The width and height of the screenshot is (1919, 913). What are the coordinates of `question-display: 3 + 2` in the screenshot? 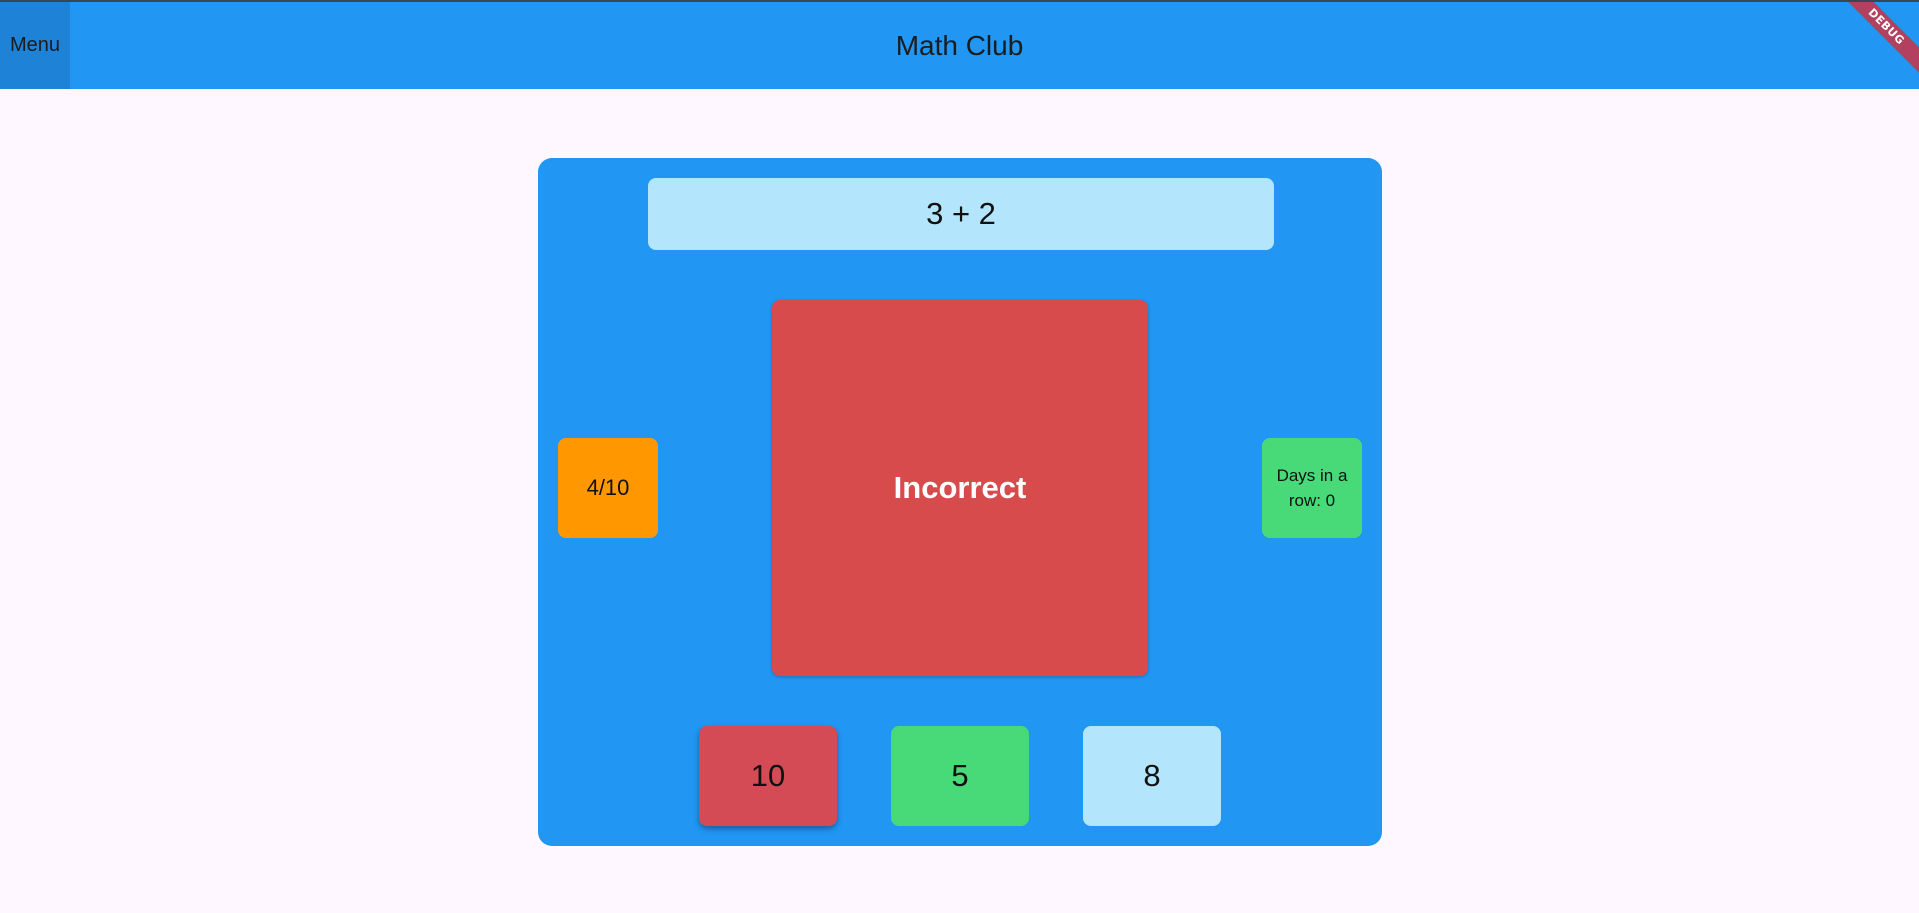 It's located at (961, 214).